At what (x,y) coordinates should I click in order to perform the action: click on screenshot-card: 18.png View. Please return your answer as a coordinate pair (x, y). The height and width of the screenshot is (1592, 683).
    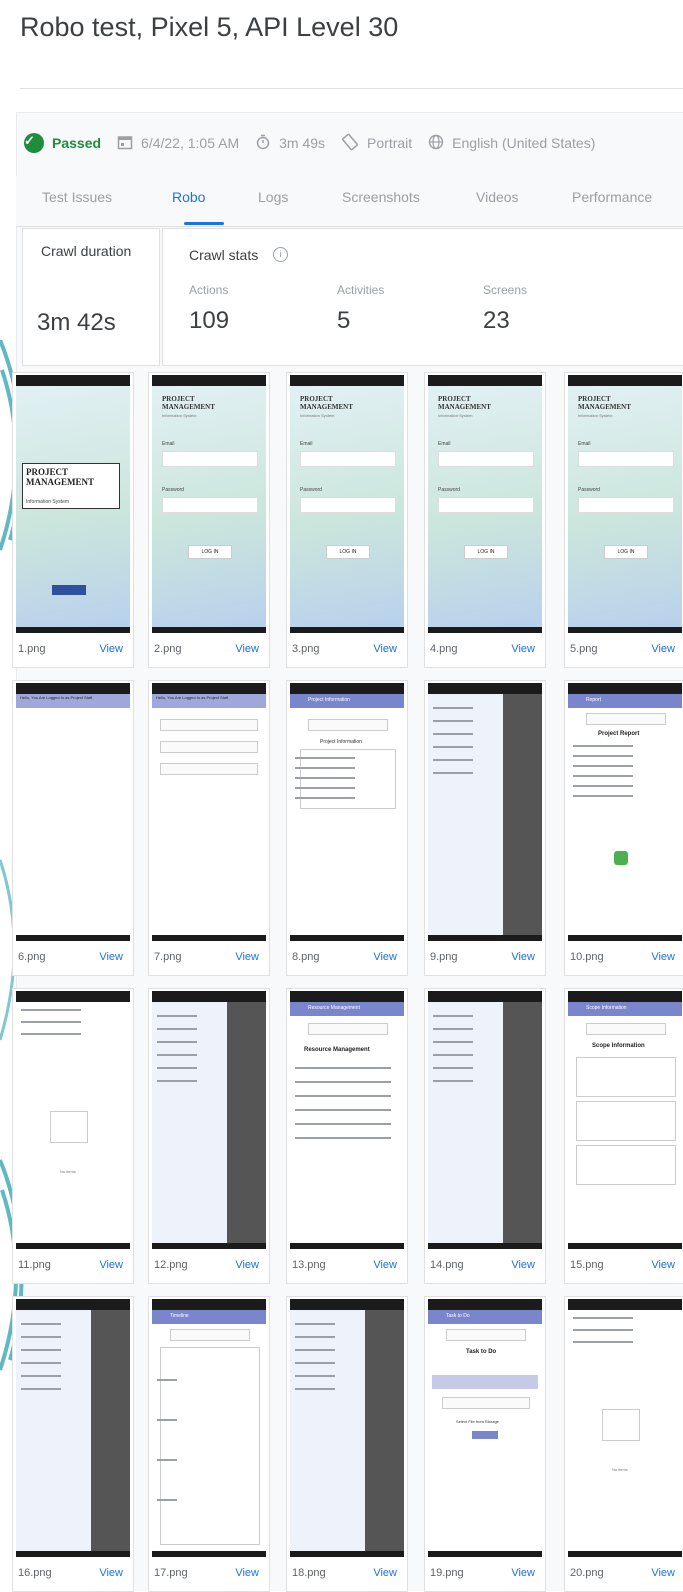
    Looking at the image, I should click on (347, 1444).